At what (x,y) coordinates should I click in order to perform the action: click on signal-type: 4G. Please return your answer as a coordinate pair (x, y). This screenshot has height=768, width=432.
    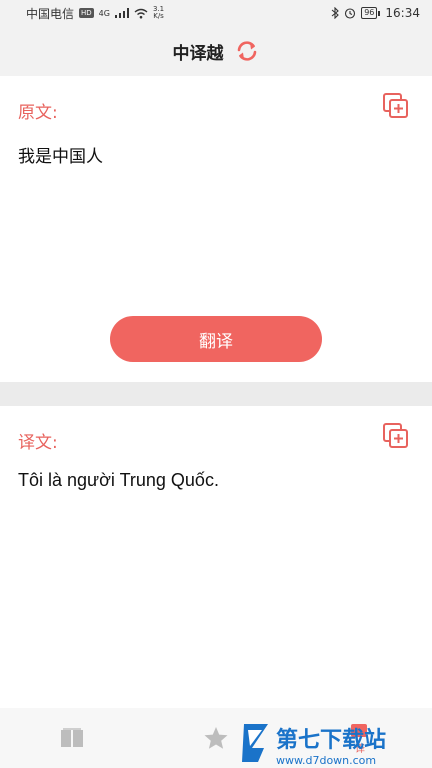
    Looking at the image, I should click on (104, 13).